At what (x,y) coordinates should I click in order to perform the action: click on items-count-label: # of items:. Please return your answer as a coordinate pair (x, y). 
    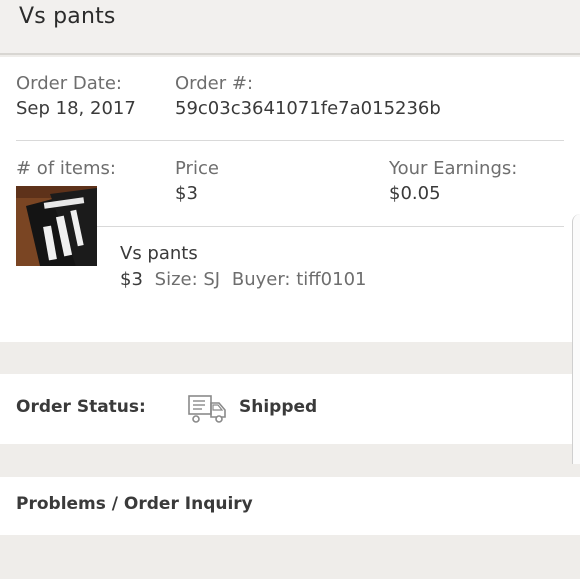
    Looking at the image, I should click on (66, 168).